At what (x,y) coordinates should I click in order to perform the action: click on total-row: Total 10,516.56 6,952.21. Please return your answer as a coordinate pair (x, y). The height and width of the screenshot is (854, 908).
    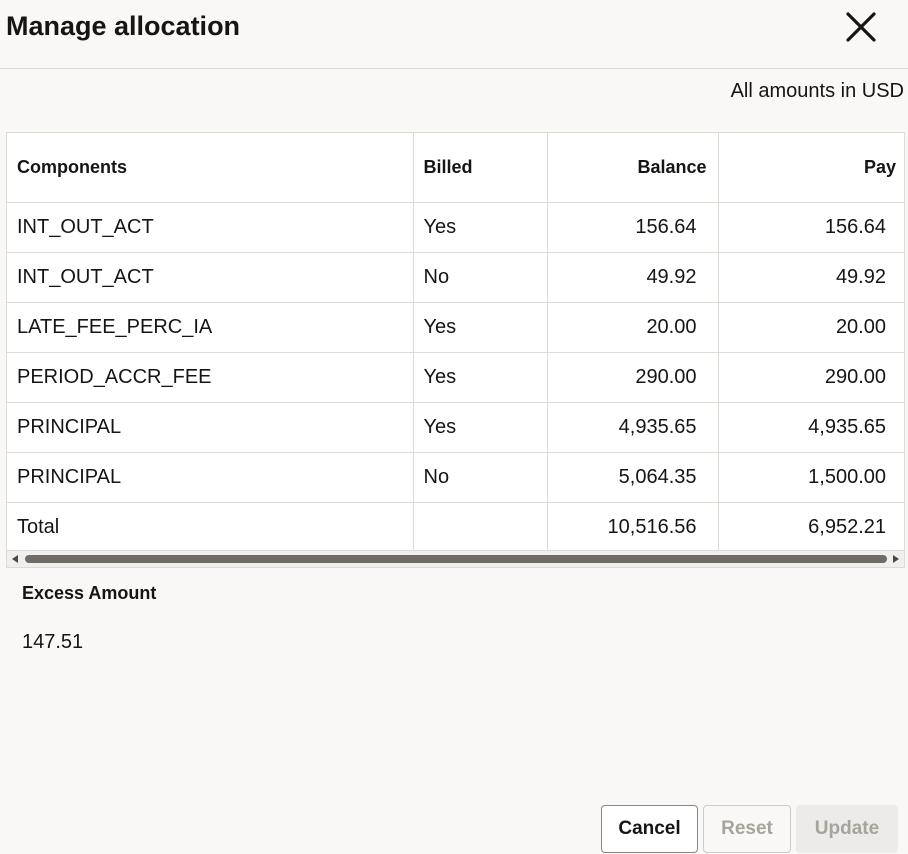
    Looking at the image, I should click on (455, 527).